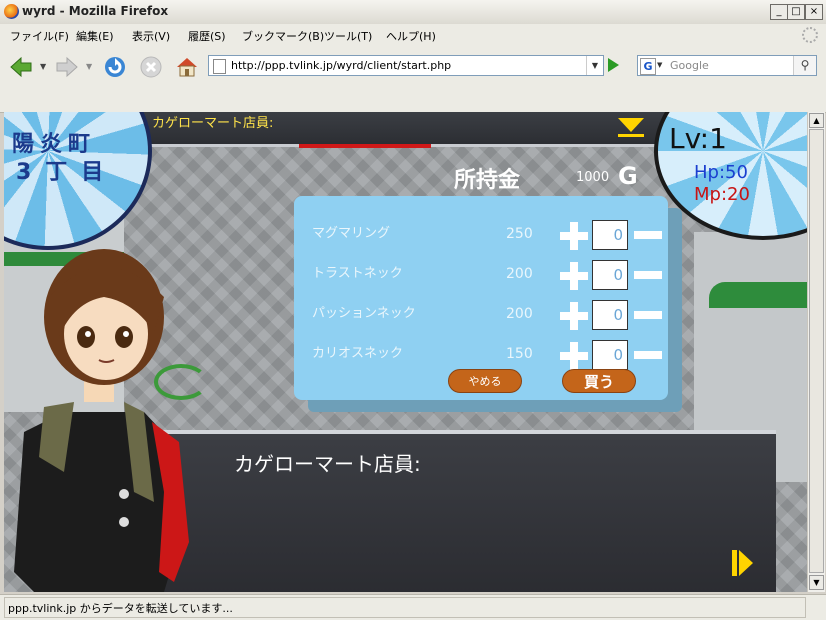 Image resolution: width=826 pixels, height=620 pixels. I want to click on throbber-icon, so click(810, 35).